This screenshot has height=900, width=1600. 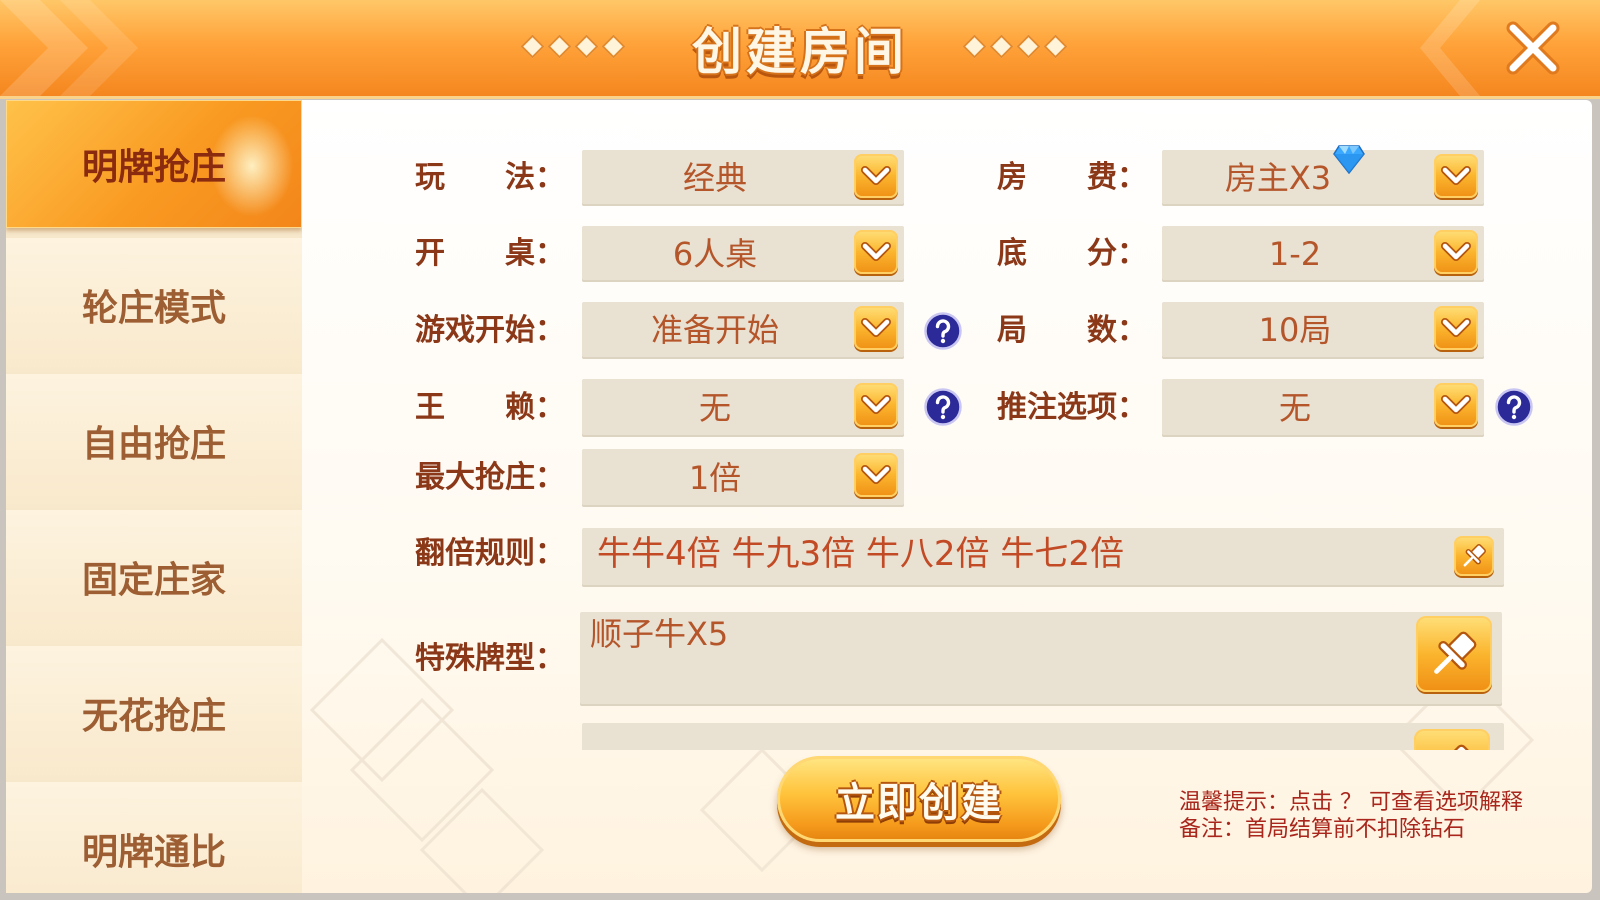 I want to click on double-rules-value: 牛牛4倍 牛九3倍 牛八2倍 牛七2倍, so click(x=860, y=554).